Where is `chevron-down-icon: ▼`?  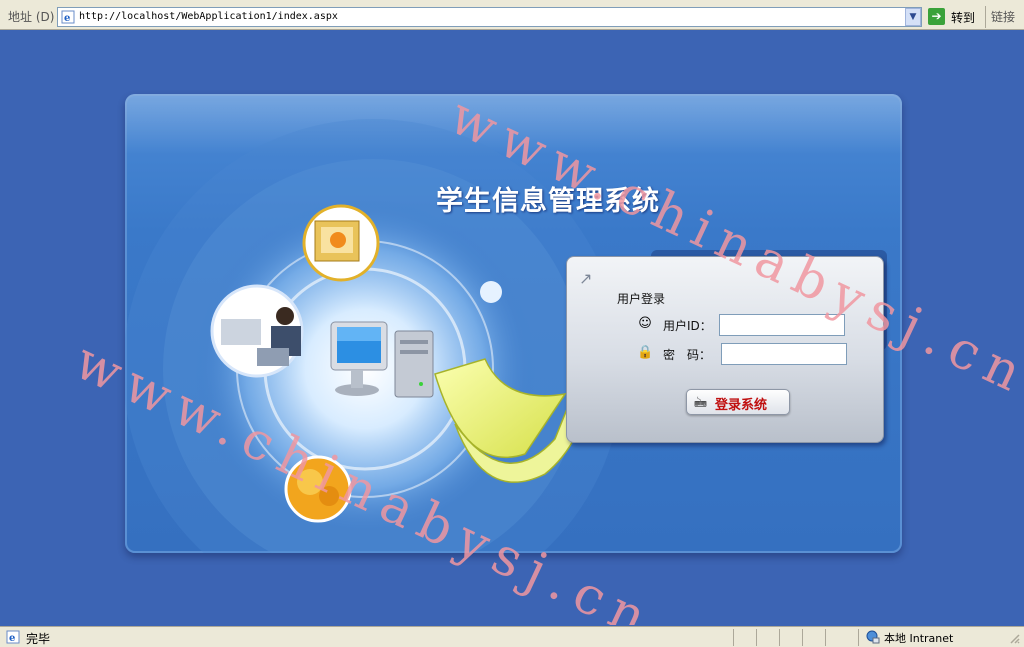 chevron-down-icon: ▼ is located at coordinates (913, 17).